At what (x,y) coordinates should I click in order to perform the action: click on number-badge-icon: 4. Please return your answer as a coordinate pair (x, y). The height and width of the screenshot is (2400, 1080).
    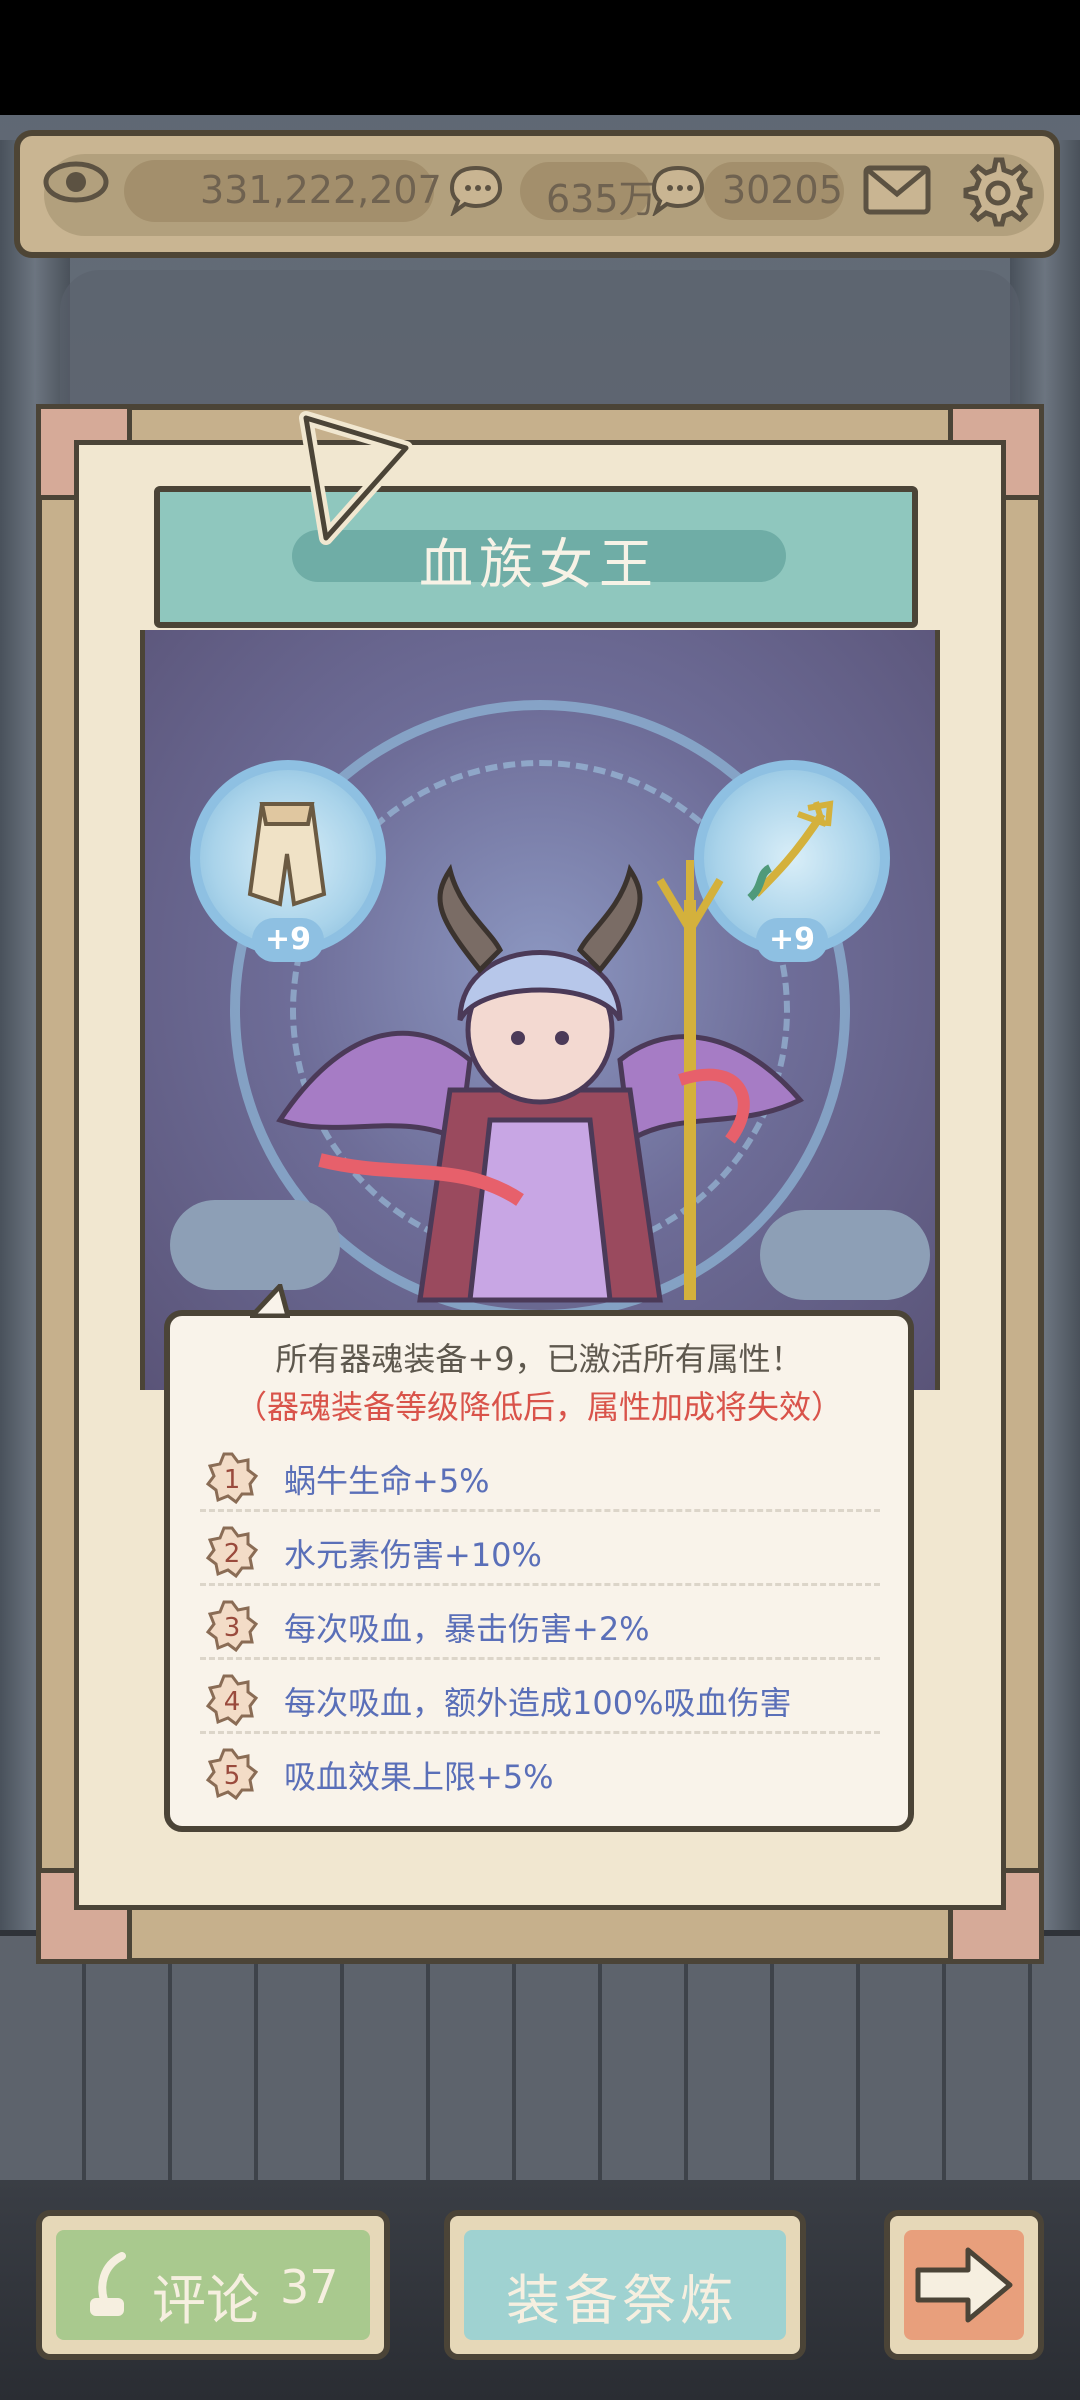
    Looking at the image, I should click on (232, 1700).